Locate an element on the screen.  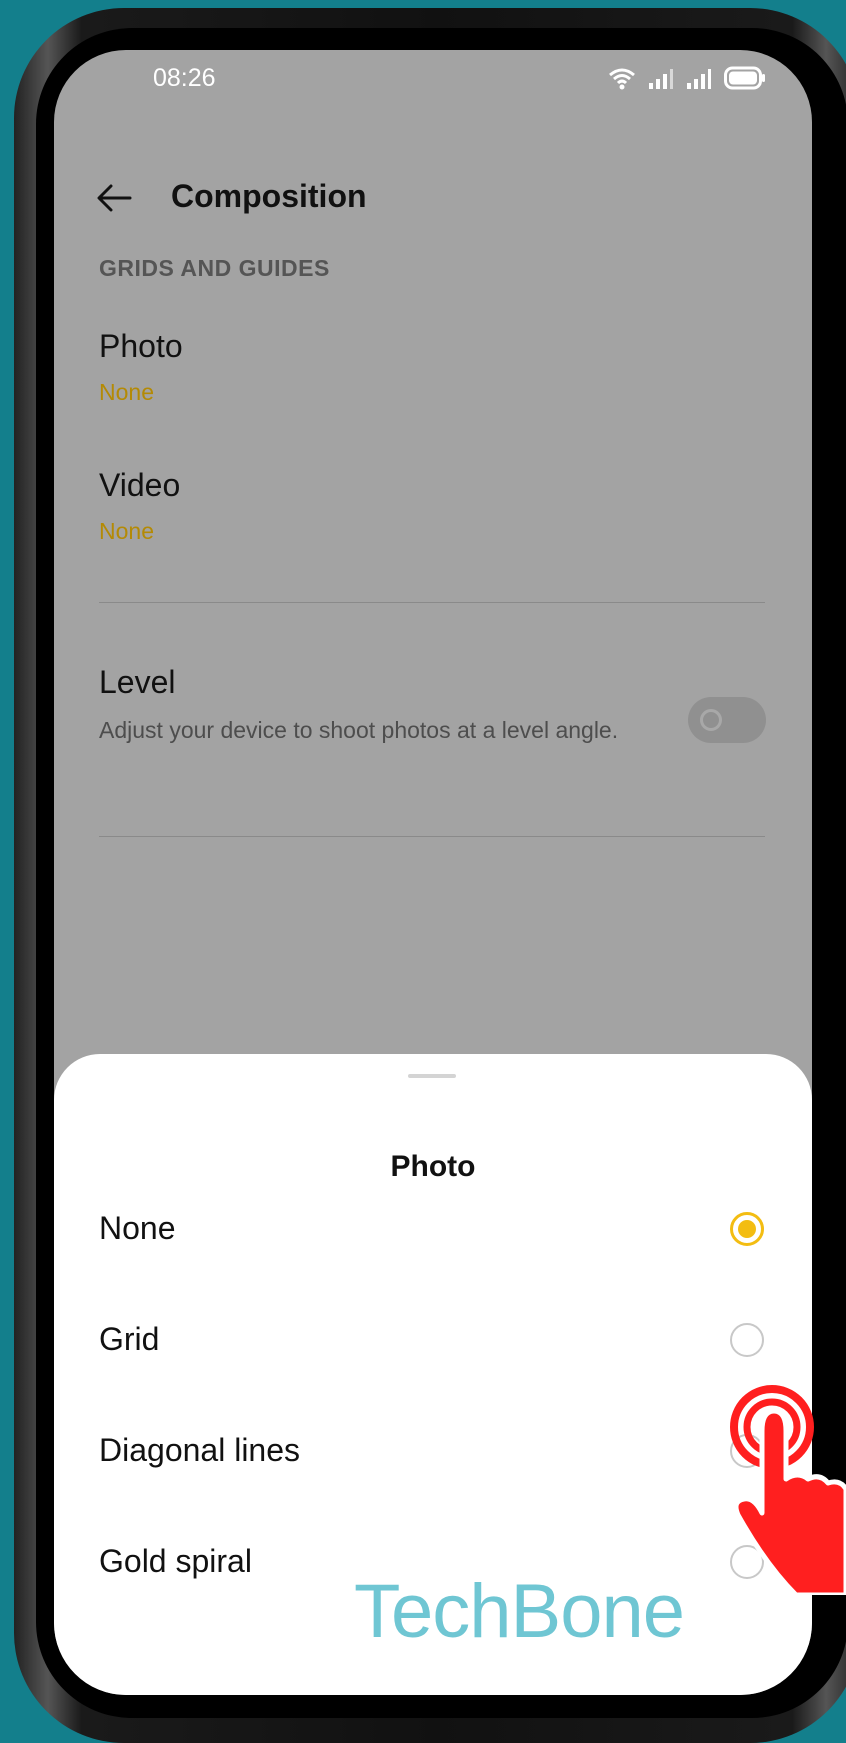
option-diagonal-lines: Diagonal lines is located at coordinates (433, 1452).